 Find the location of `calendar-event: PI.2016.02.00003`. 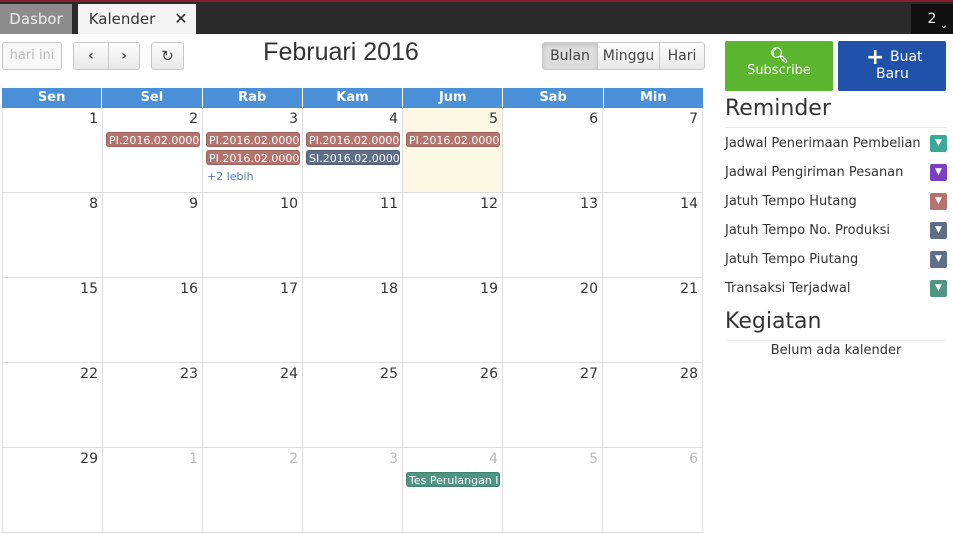

calendar-event: PI.2016.02.00003 is located at coordinates (253, 157).